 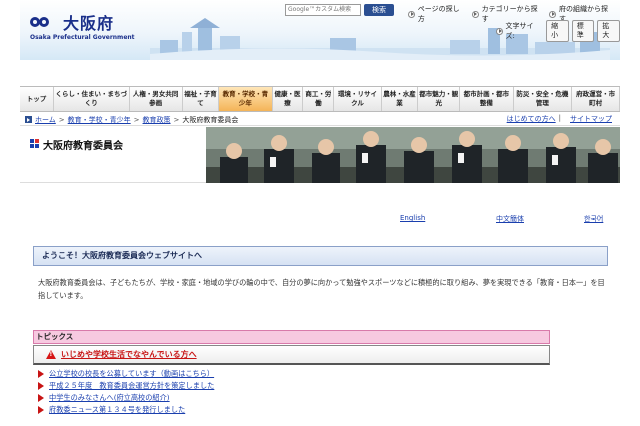 What do you see at coordinates (131, 386) in the screenshot?
I see `topic-link: 平成２５年度 教育委員会運営方針を策定しました` at bounding box center [131, 386].